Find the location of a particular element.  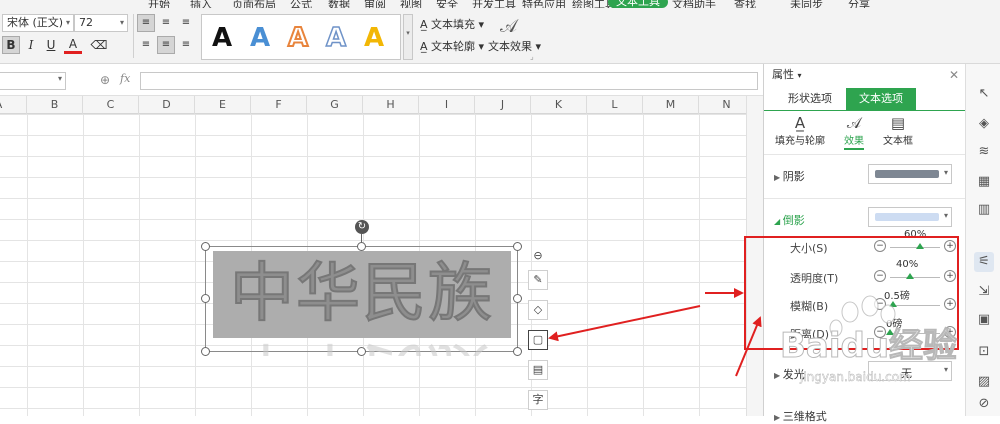

resize-handle-w is located at coordinates (205, 298).